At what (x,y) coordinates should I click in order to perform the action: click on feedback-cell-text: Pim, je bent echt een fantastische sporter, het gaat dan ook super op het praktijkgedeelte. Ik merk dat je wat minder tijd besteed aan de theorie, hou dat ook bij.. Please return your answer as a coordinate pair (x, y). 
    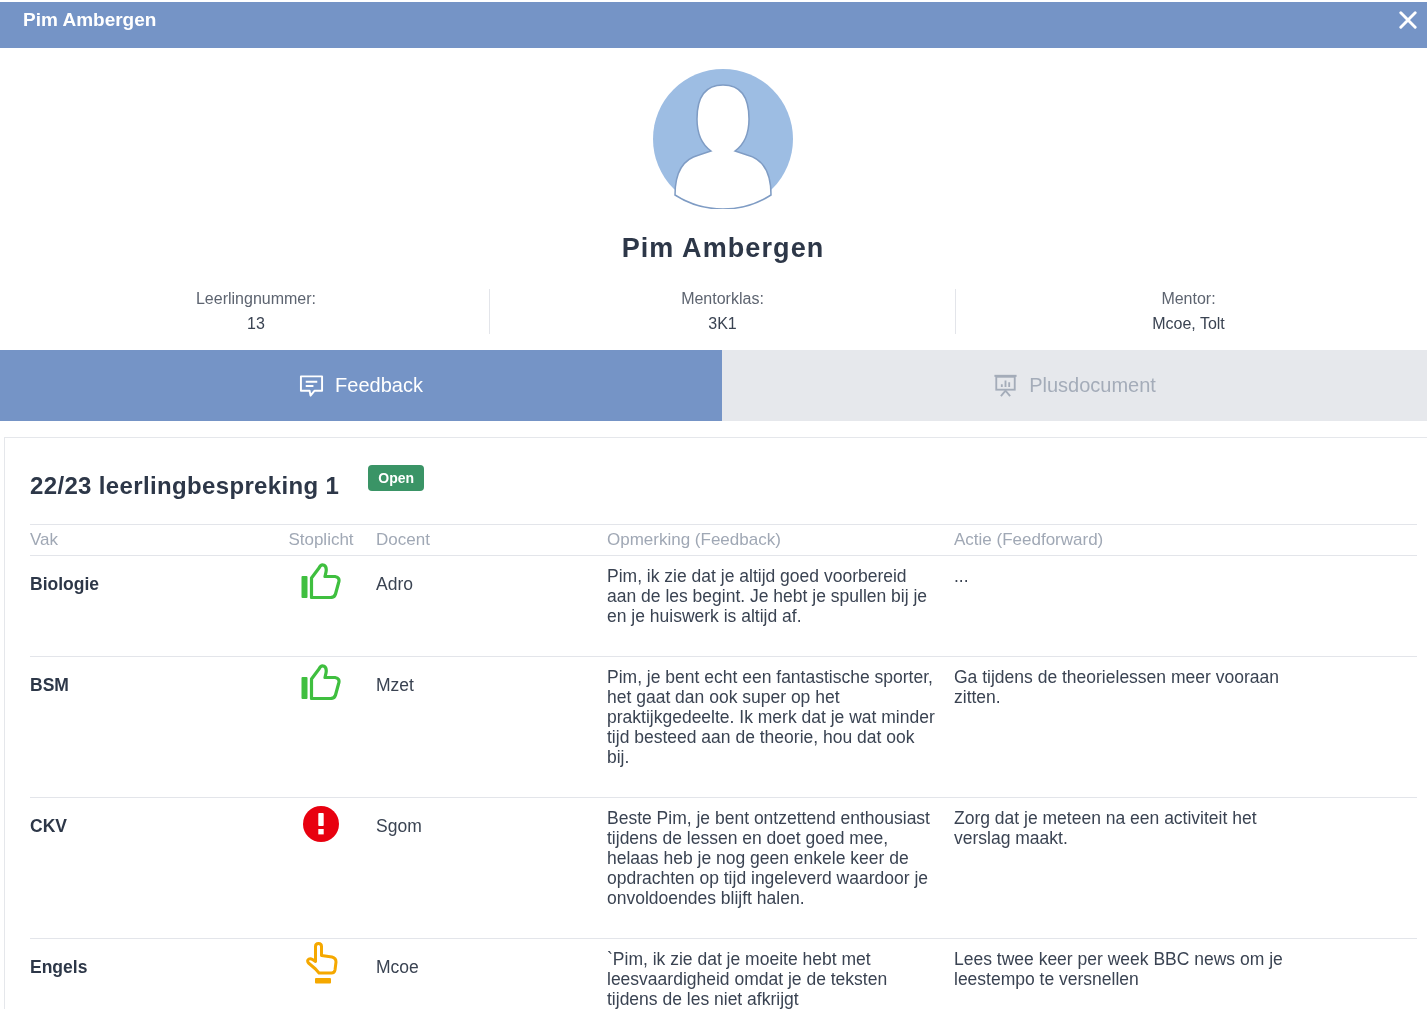
    Looking at the image, I should click on (771, 717).